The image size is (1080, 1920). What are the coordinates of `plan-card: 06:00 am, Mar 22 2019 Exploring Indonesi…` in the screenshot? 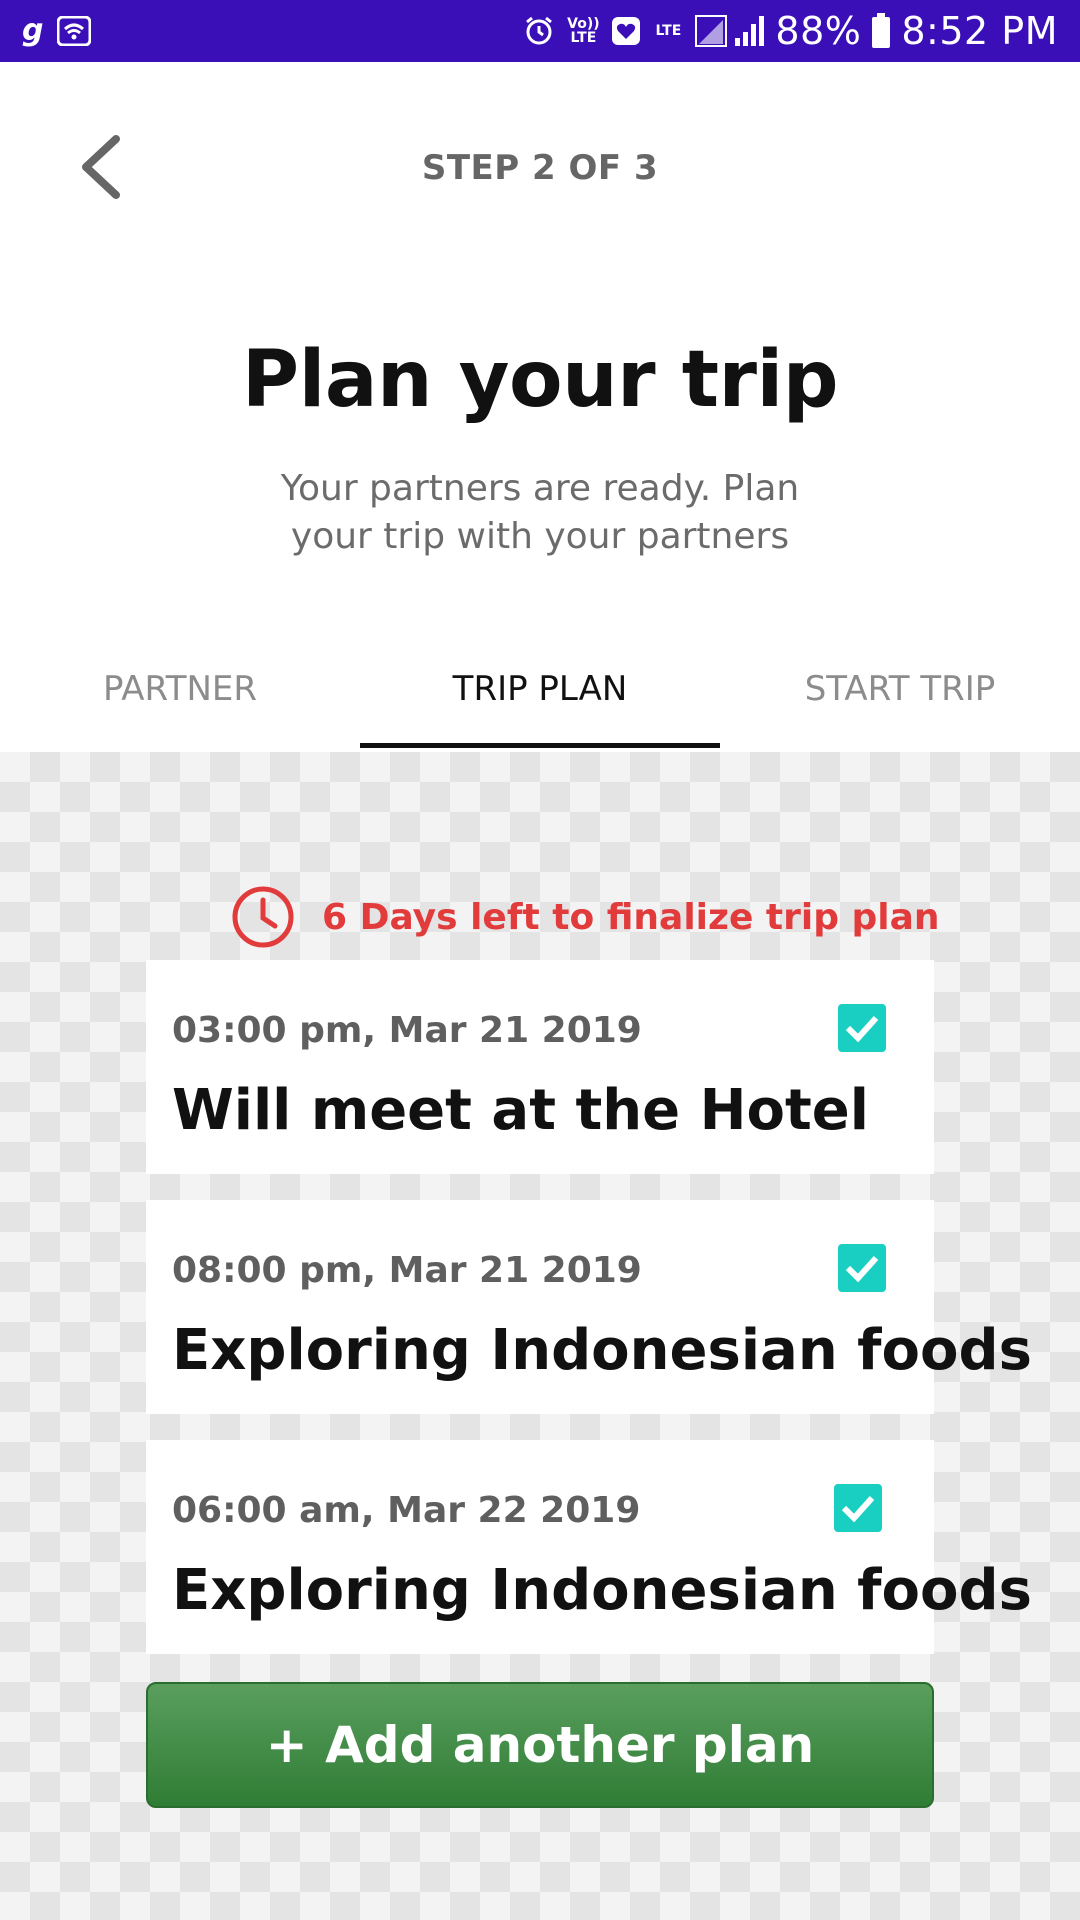 It's located at (589, 1547).